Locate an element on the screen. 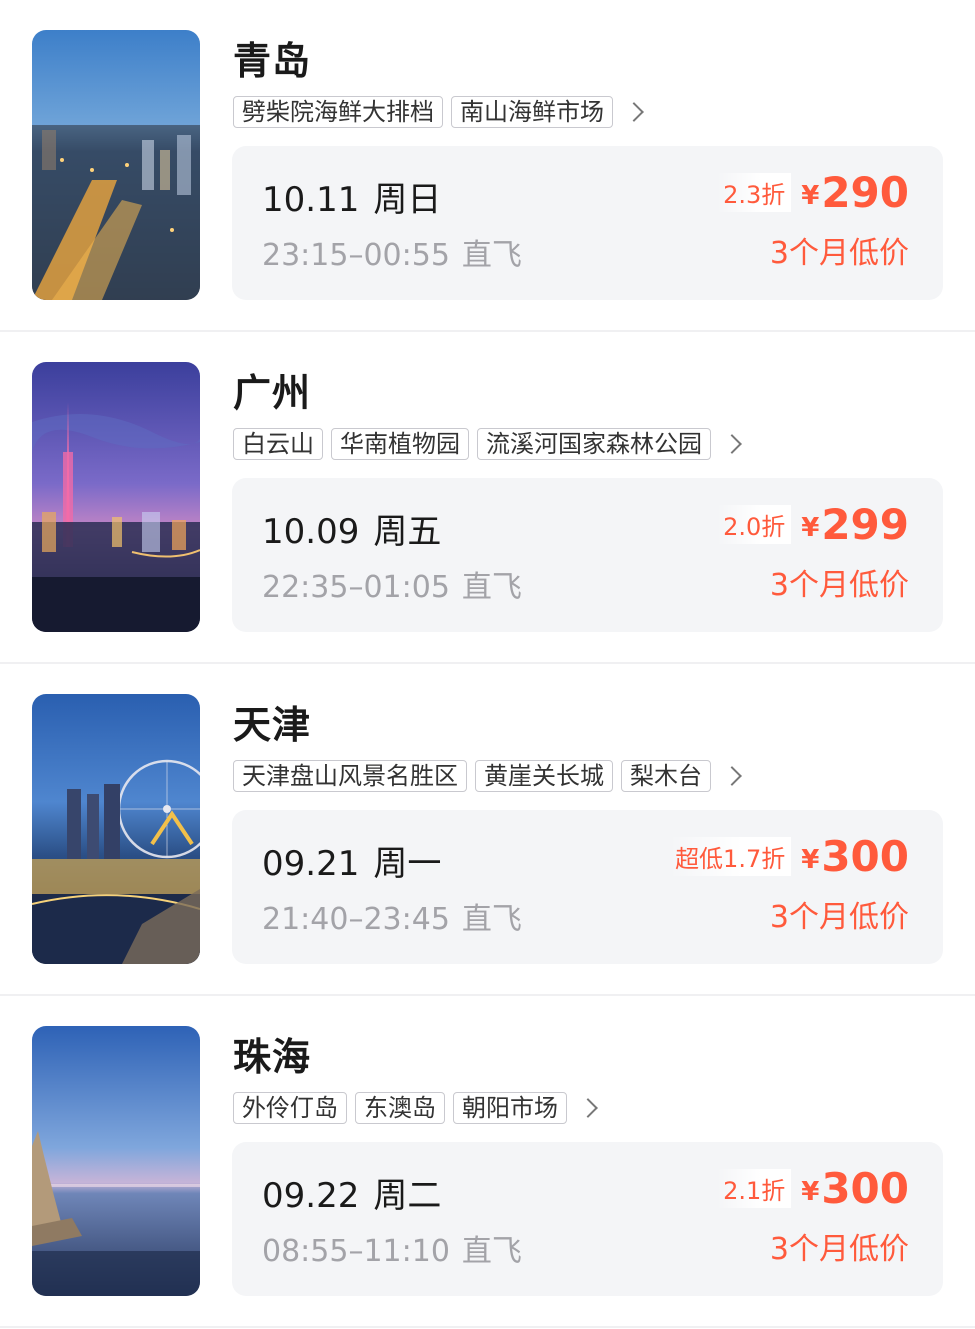 This screenshot has width=975, height=1329. flight-deal-card: 10.11 周日 23:15–00:55 直飞 2.3折 ¥ 290 3个月低价 is located at coordinates (587, 223).